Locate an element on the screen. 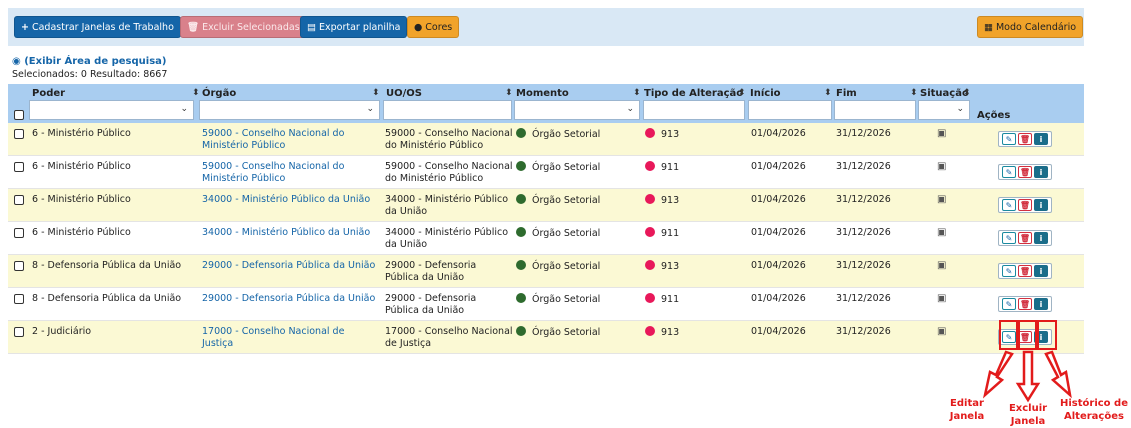 The width and height of the screenshot is (1131, 428). annotation-delete-label: Excluir Janela is located at coordinates (1028, 415).